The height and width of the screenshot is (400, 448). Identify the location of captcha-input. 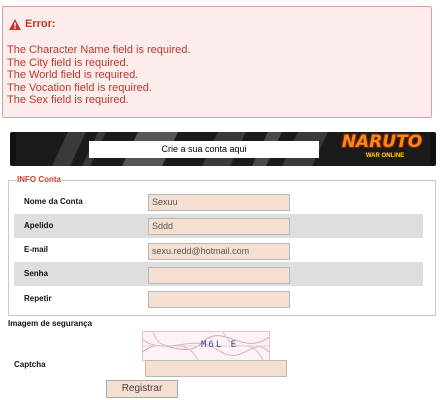
(216, 368).